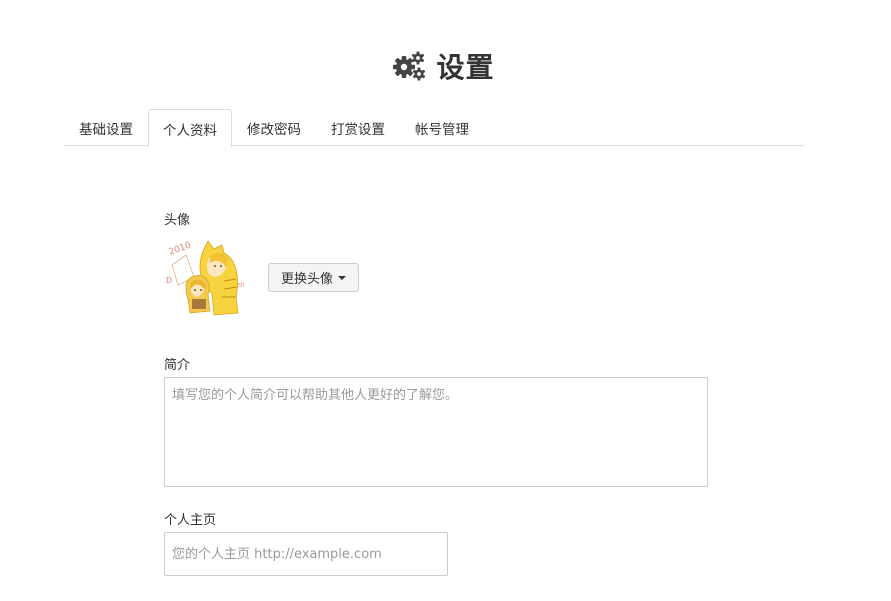 This screenshot has height=601, width=891. Describe the element at coordinates (342, 277) in the screenshot. I see `caret-down-icon` at that location.